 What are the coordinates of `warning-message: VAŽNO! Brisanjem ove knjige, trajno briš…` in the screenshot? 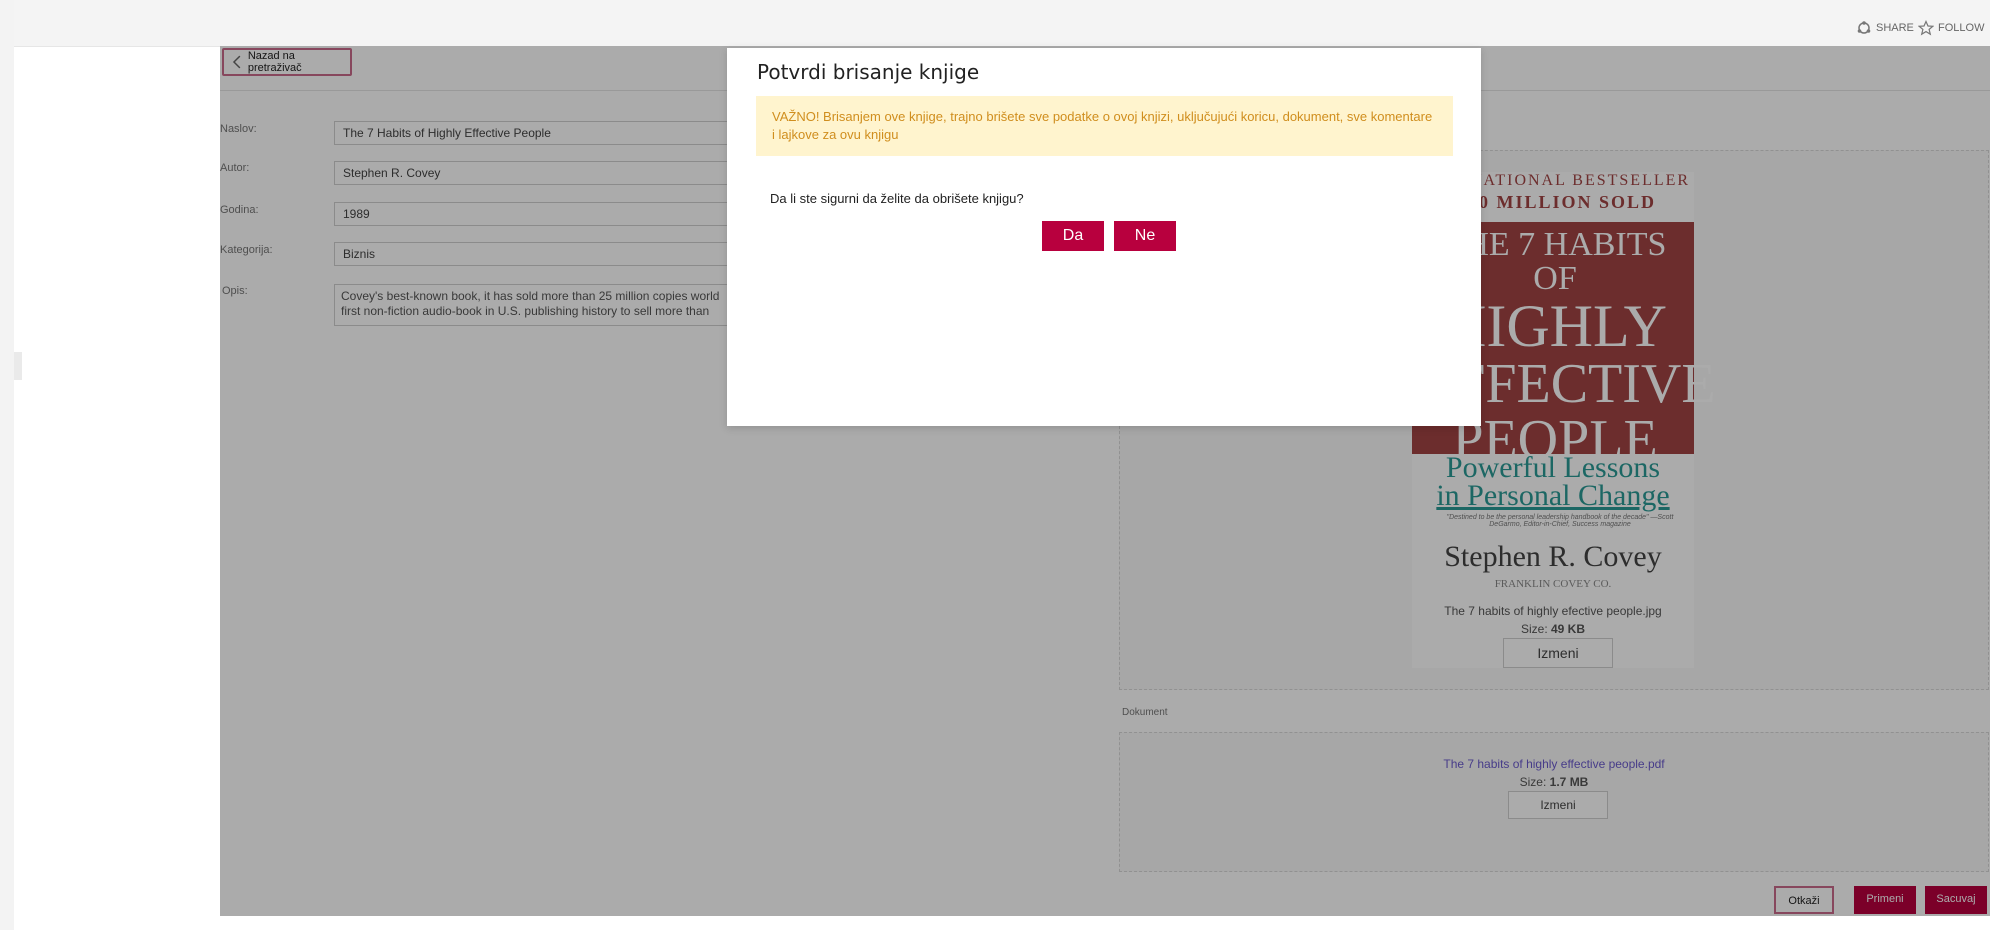 It's located at (1104, 126).